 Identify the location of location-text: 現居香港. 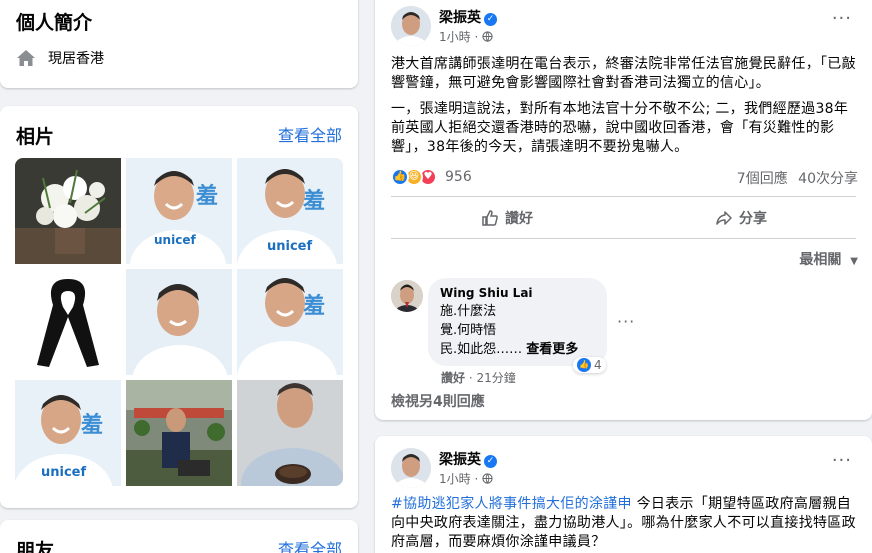
(76, 59).